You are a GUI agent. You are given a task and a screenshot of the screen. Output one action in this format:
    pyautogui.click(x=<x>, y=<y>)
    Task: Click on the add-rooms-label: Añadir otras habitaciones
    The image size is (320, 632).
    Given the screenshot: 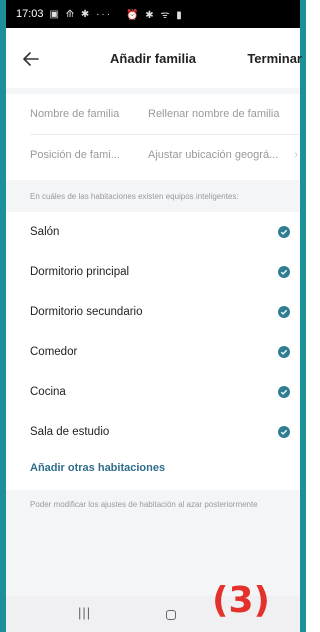 What is the action you would take?
    pyautogui.click(x=97, y=468)
    